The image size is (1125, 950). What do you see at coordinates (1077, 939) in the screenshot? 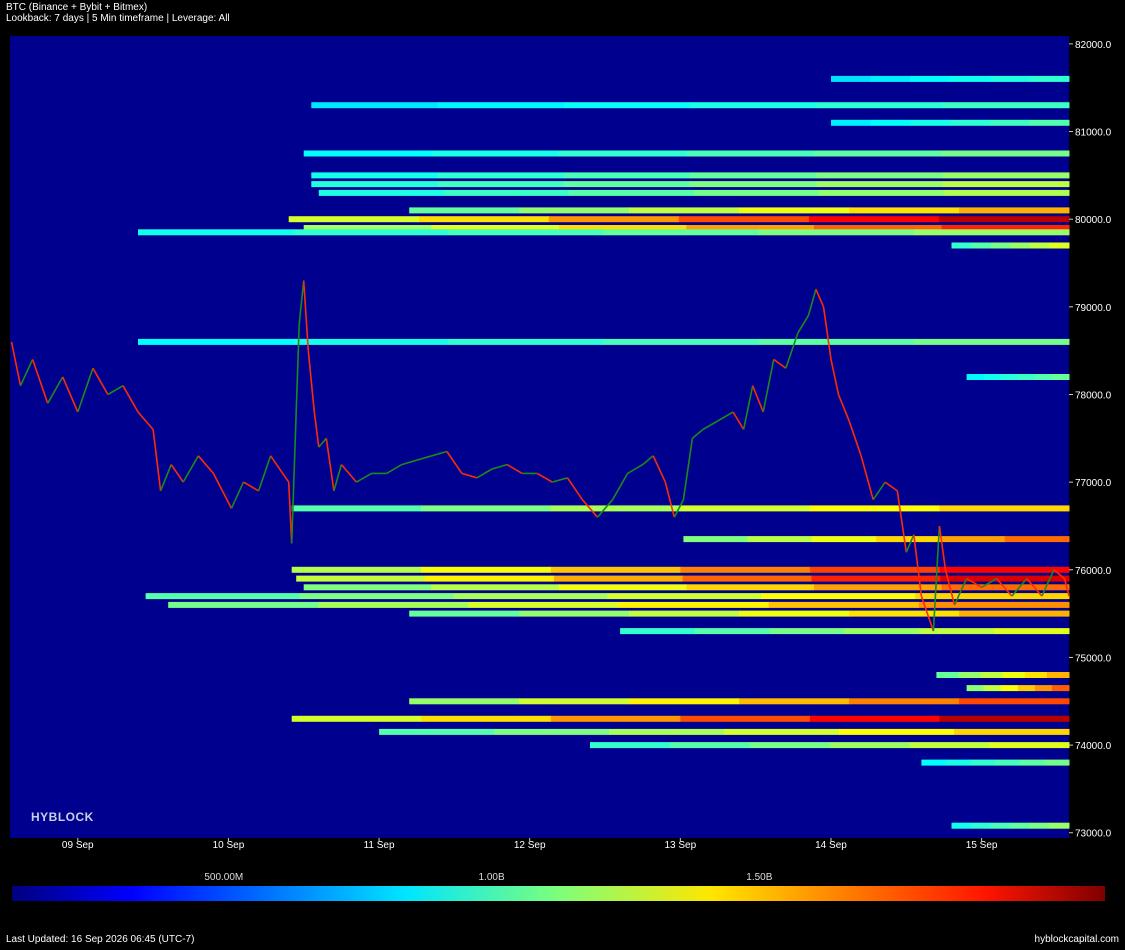
I see `site-url: hyblockcapital.com` at bounding box center [1077, 939].